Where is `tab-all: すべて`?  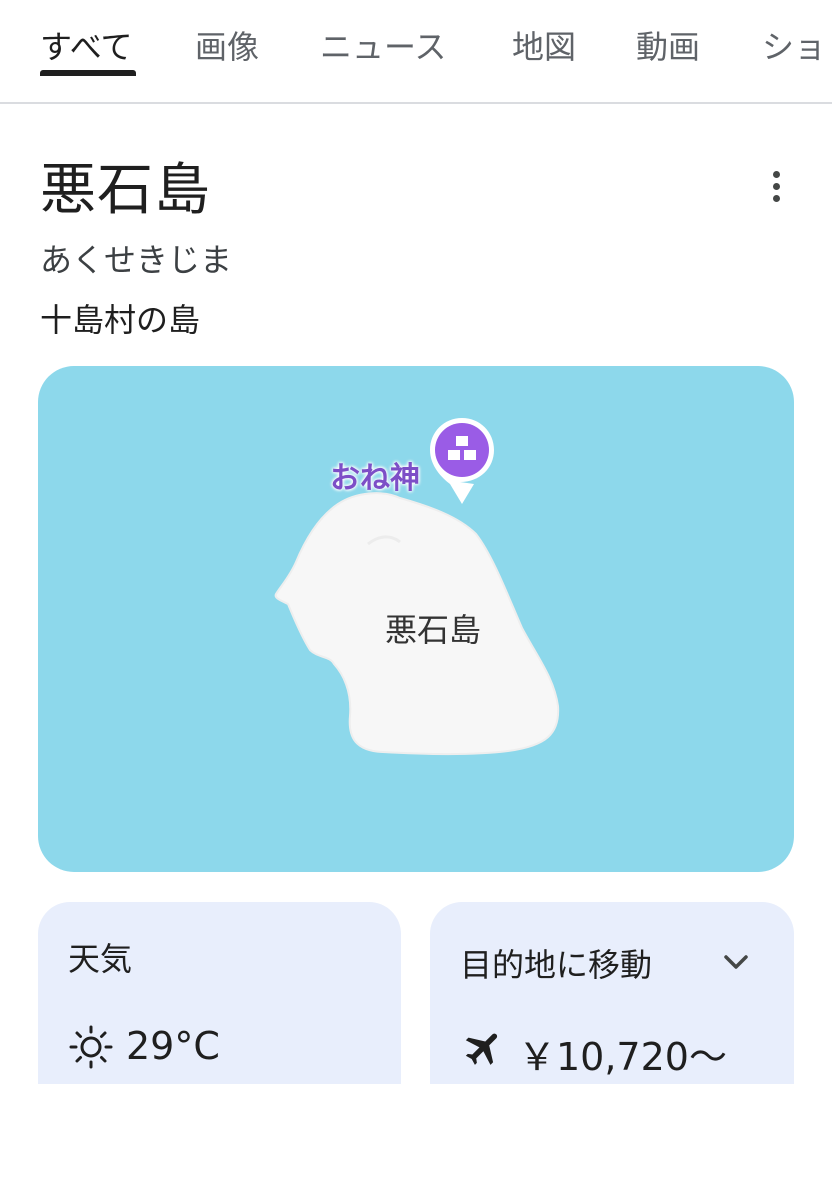 tab-all: すべて is located at coordinates (86, 45).